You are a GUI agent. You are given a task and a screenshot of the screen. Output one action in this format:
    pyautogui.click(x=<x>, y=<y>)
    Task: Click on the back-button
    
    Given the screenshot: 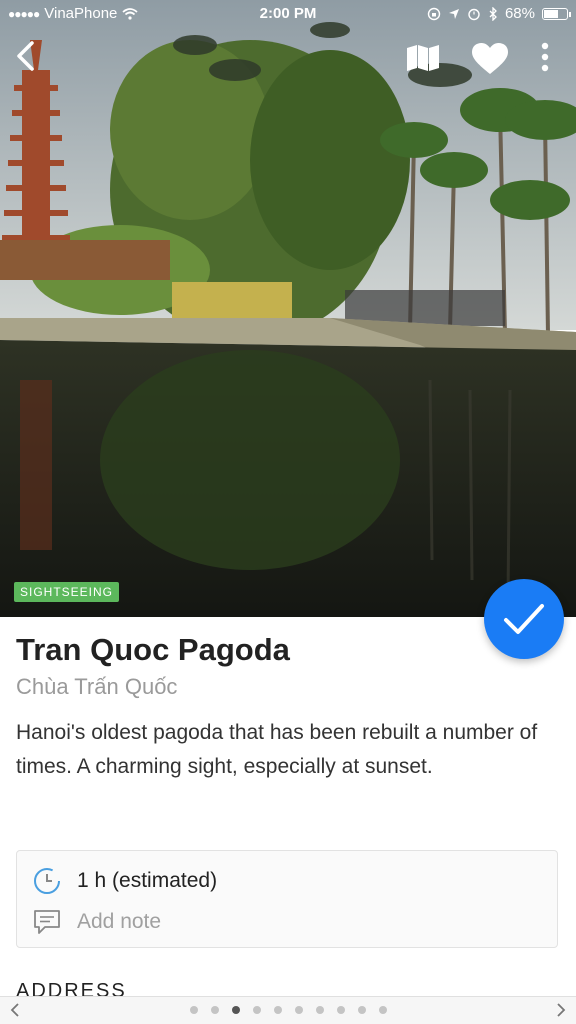 What is the action you would take?
    pyautogui.click(x=26, y=58)
    